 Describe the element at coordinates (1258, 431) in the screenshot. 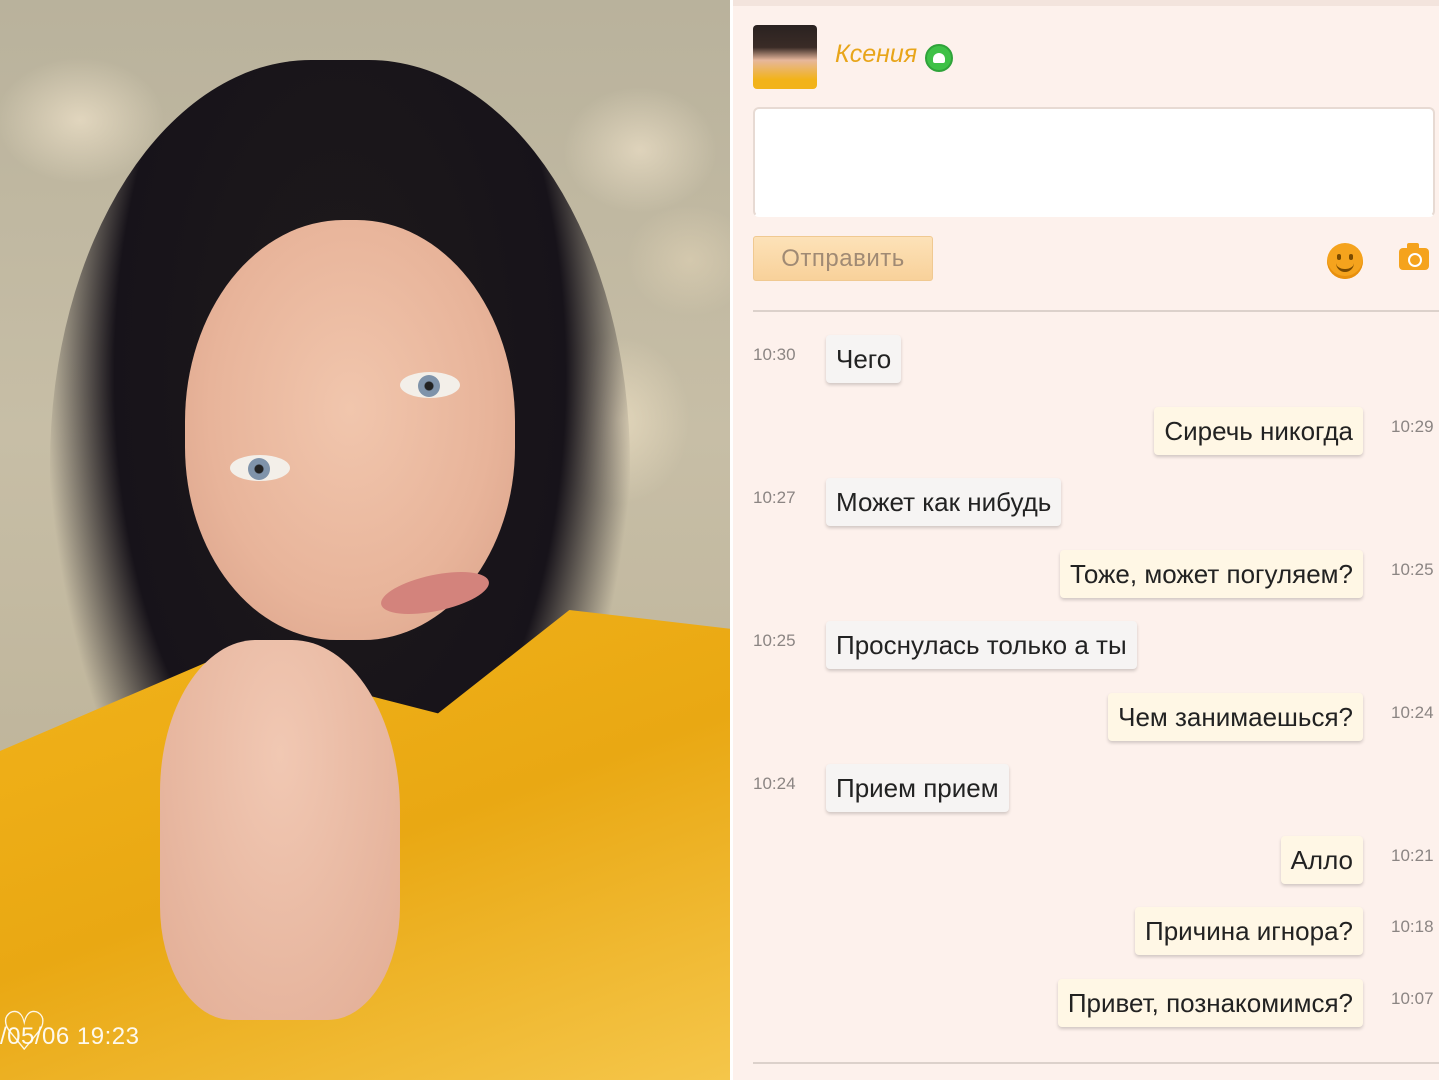

I see `outgoing-message: Сиречь никогда` at that location.